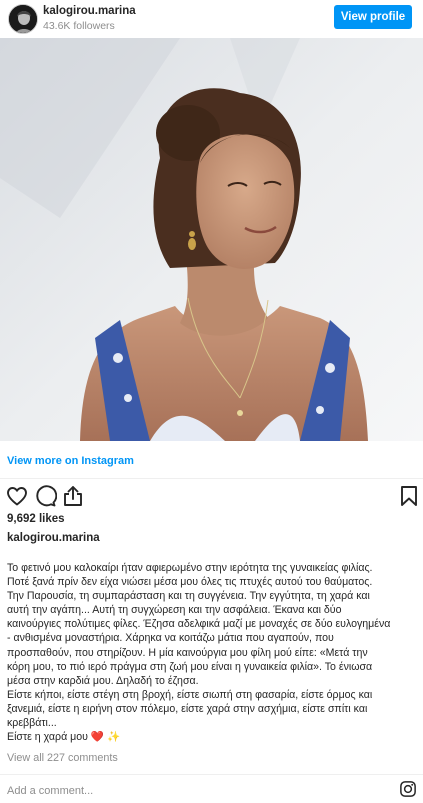 The image size is (423, 803). What do you see at coordinates (211, 460) in the screenshot?
I see `view-more-row: View more on Instagram` at bounding box center [211, 460].